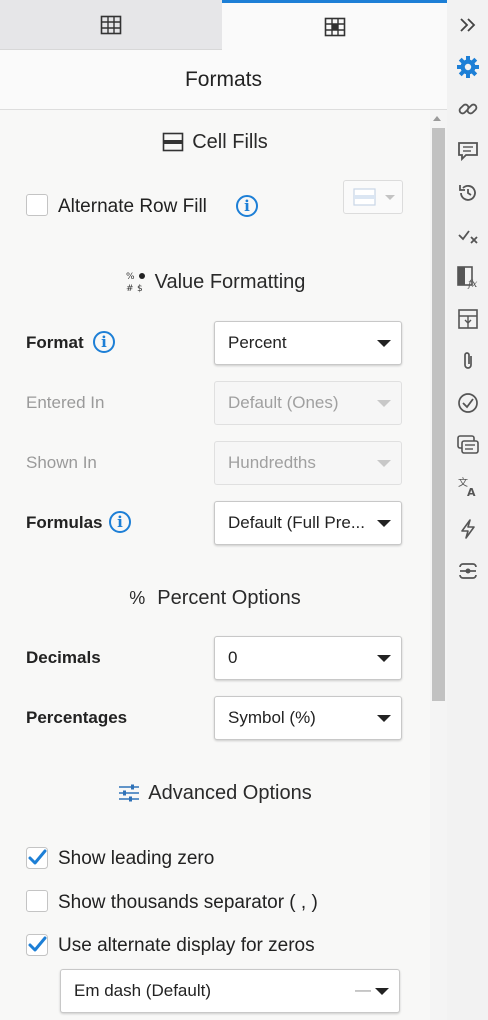 Image resolution: width=488 pixels, height=1020 pixels. I want to click on formulas-info-icon: i, so click(120, 522).